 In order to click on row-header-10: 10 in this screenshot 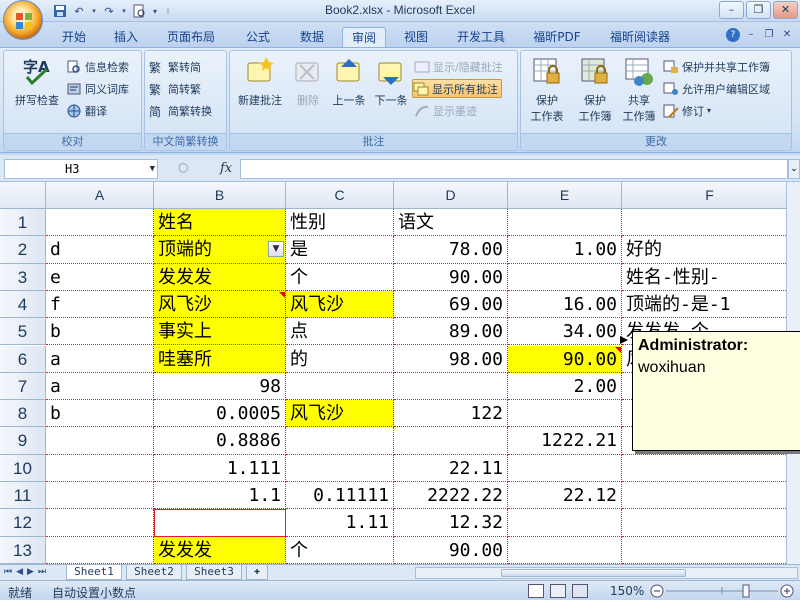, I will do `click(23, 468)`.